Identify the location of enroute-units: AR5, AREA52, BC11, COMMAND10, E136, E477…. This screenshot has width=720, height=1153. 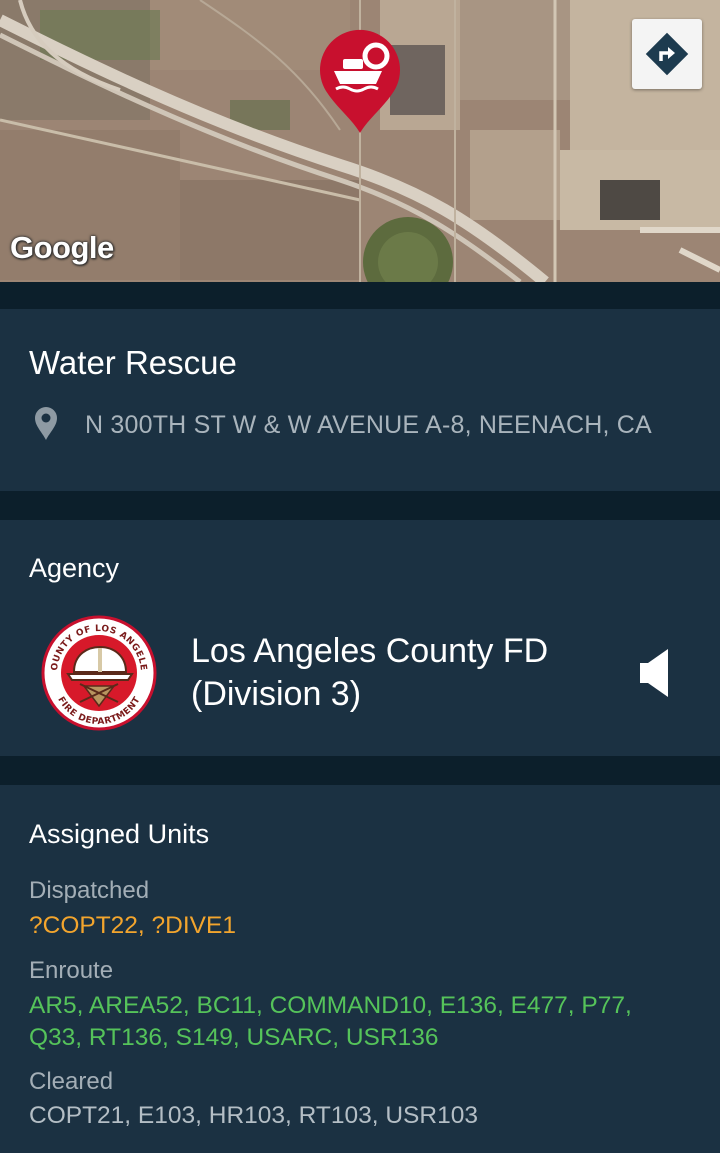
(330, 1021).